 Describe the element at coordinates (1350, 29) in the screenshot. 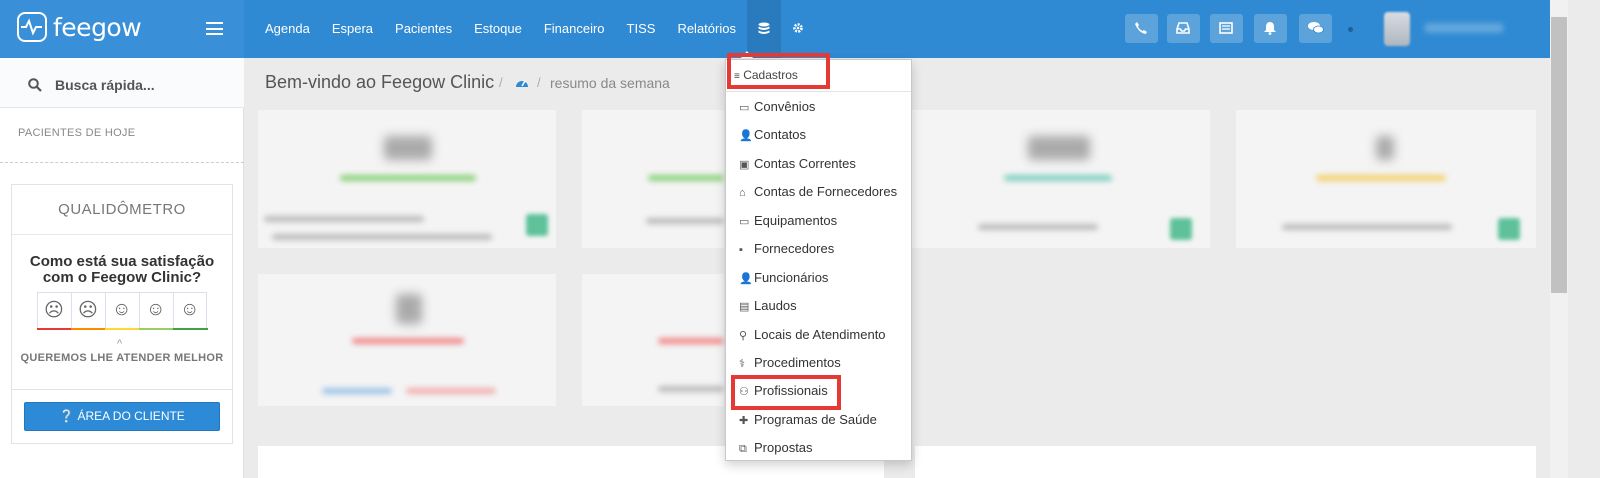

I see `status-dot` at that location.